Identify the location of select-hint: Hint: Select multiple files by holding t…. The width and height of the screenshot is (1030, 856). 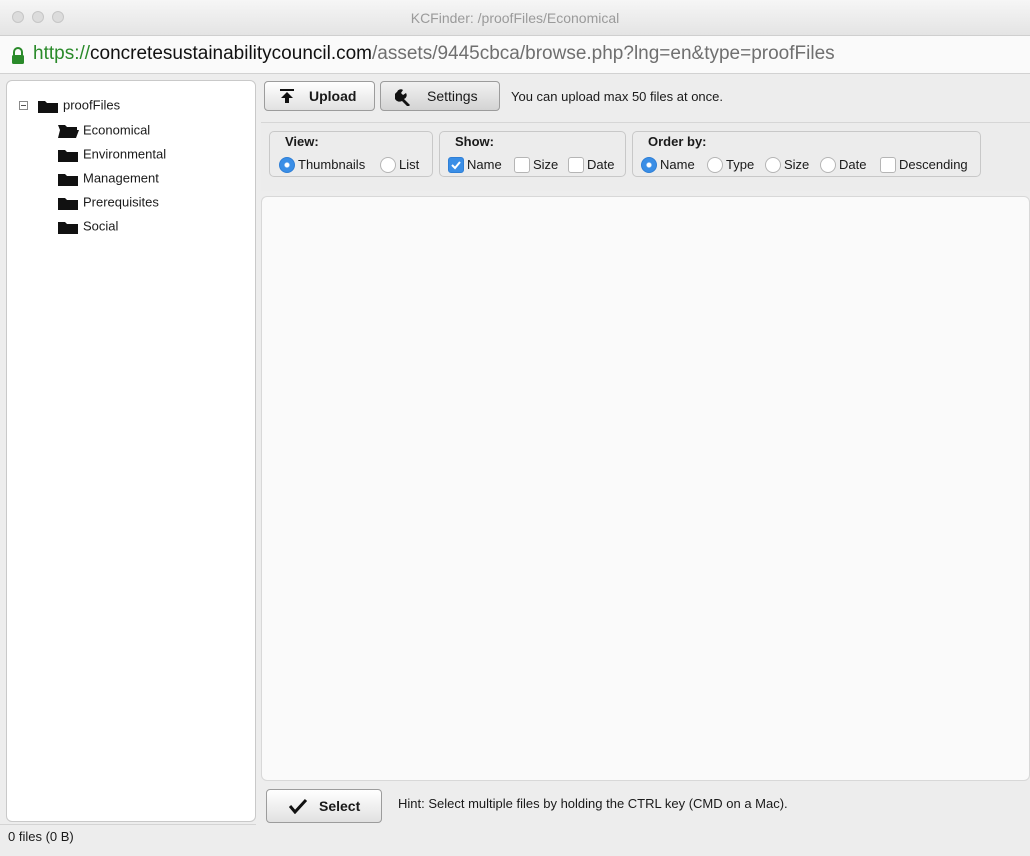
(593, 803).